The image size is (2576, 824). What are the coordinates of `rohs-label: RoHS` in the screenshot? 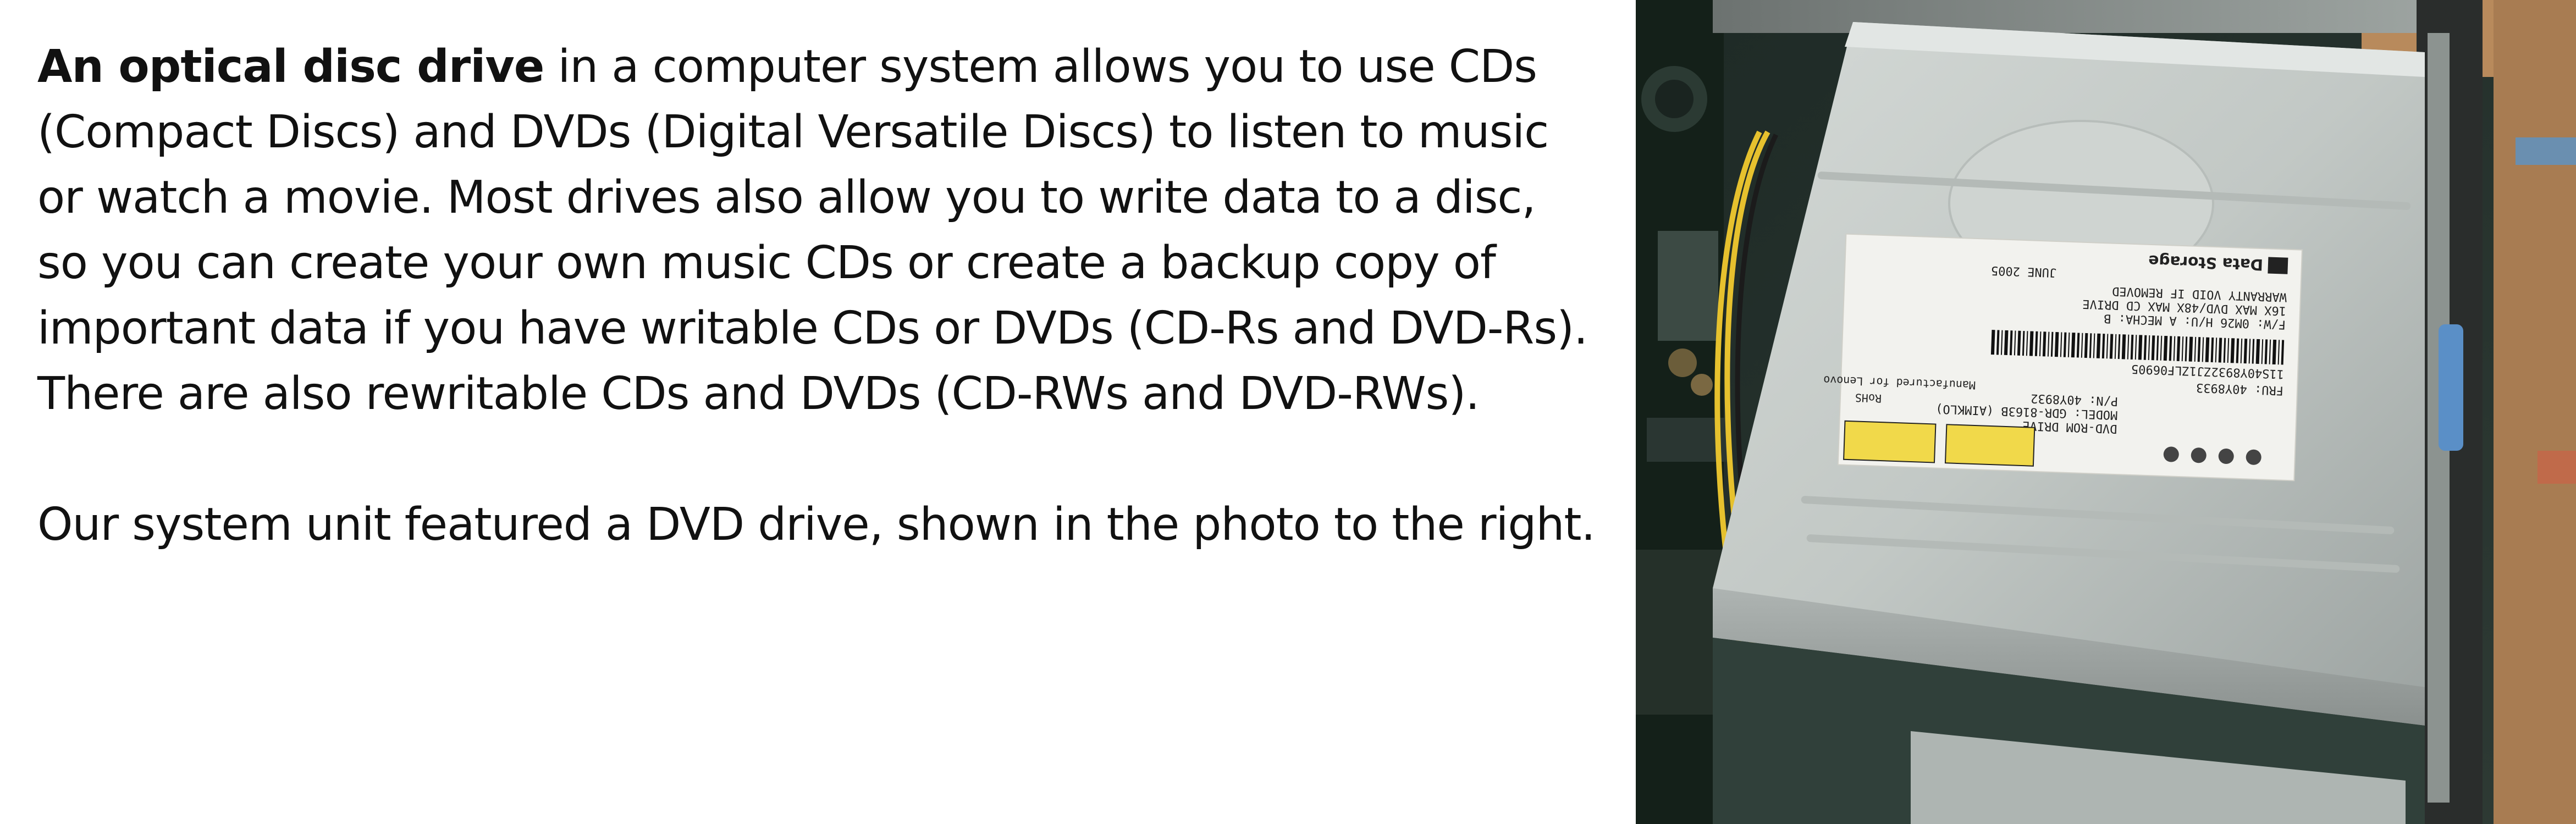 It's located at (1868, 398).